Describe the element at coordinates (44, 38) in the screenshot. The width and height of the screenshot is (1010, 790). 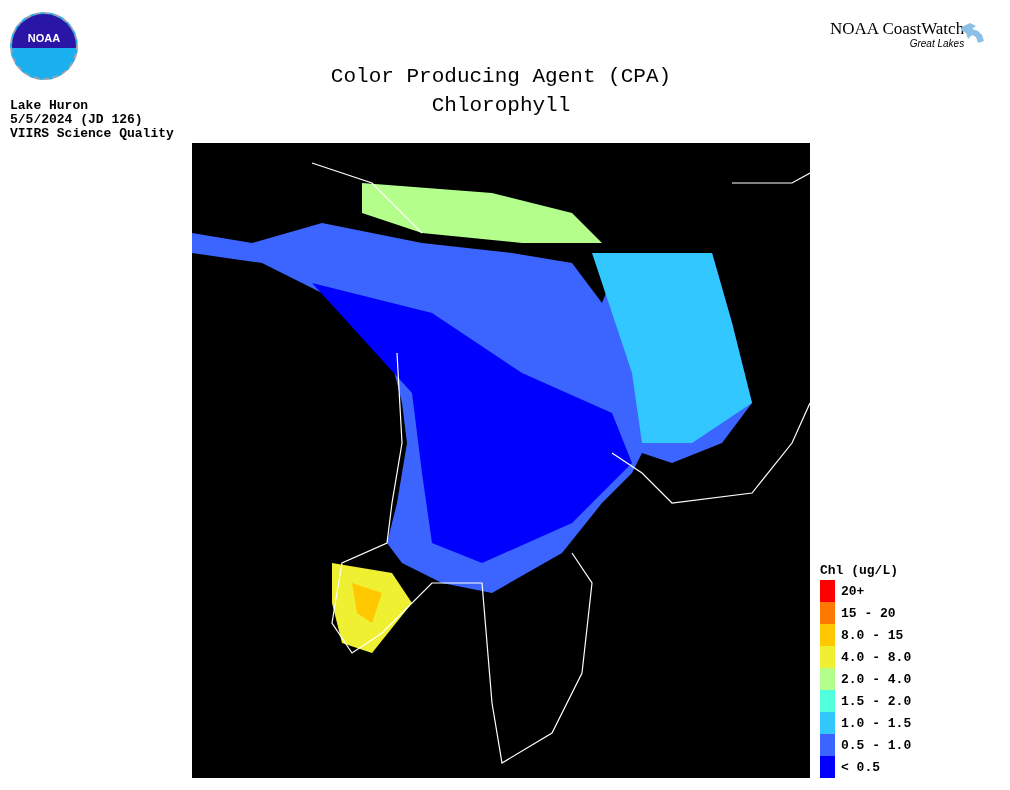
I see `logo-text: NOAA` at that location.